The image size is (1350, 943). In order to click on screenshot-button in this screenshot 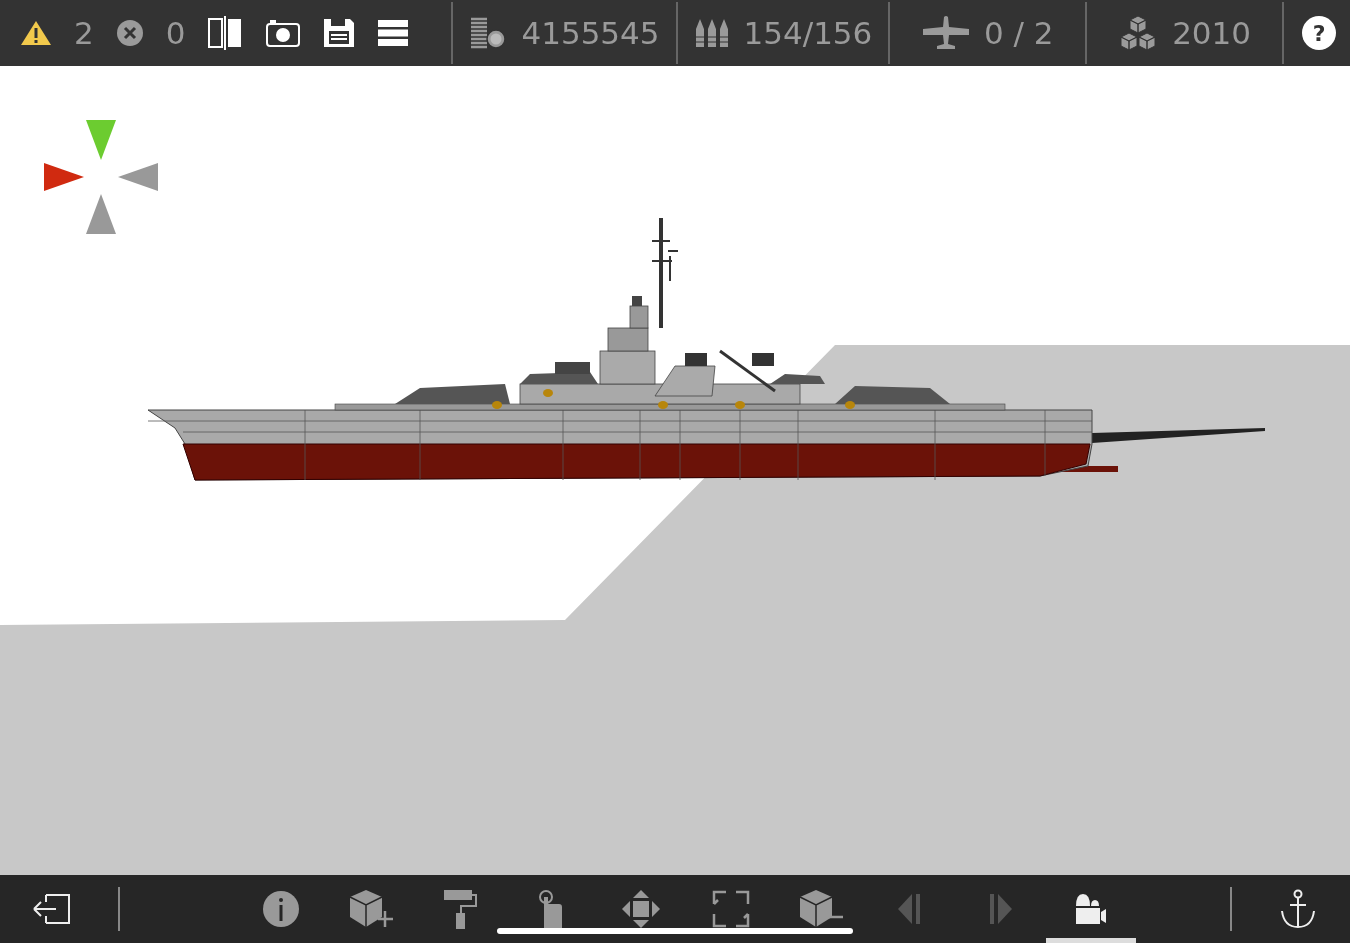, I will do `click(283, 33)`.